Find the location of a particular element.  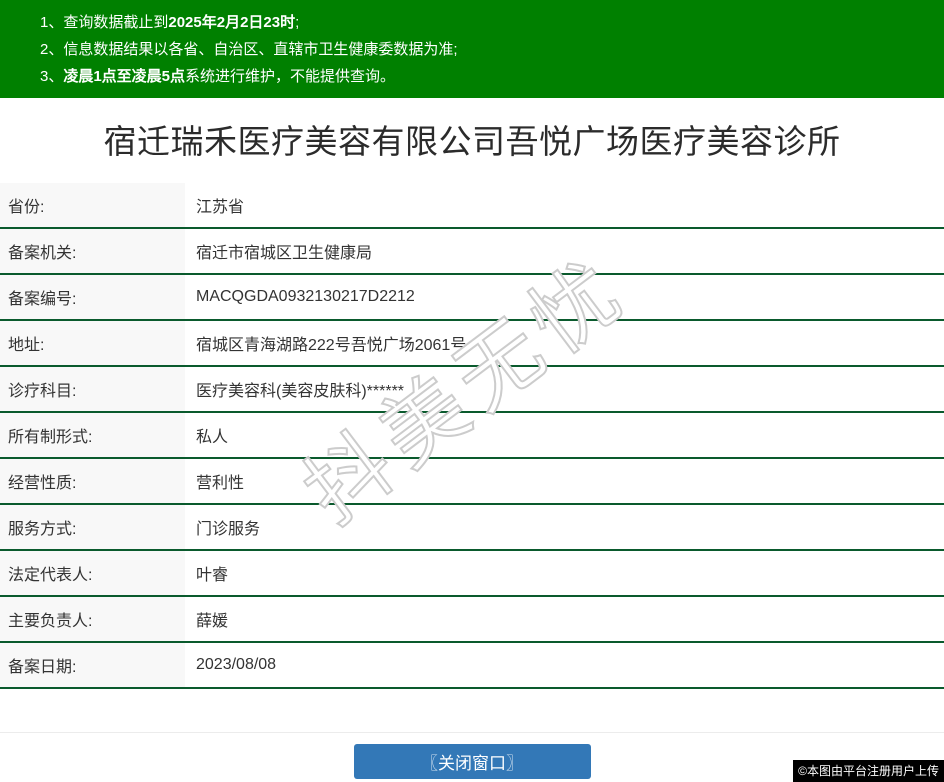

notice-item: 3、凌晨1点至凌晨5点系统进行维护，不能提供查询。 is located at coordinates (482, 76).